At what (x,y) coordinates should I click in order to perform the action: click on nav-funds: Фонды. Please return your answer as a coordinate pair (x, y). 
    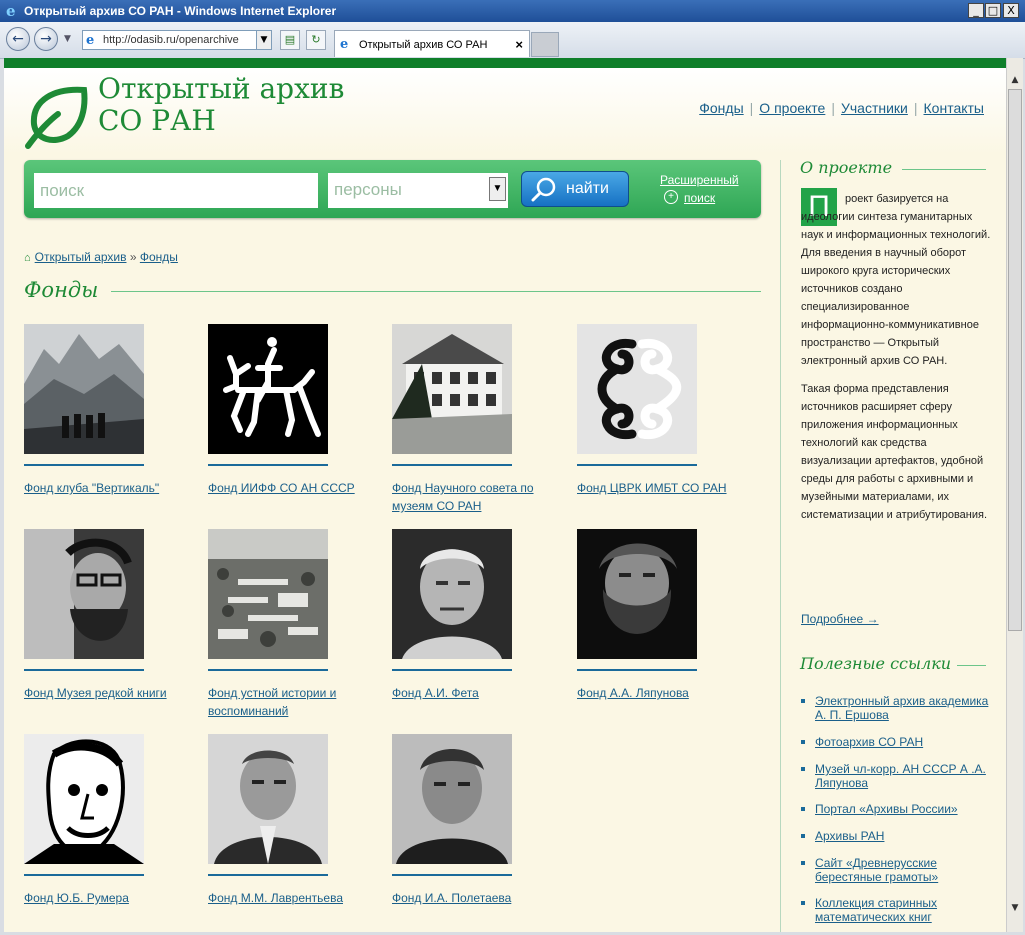
    Looking at the image, I should click on (721, 108).